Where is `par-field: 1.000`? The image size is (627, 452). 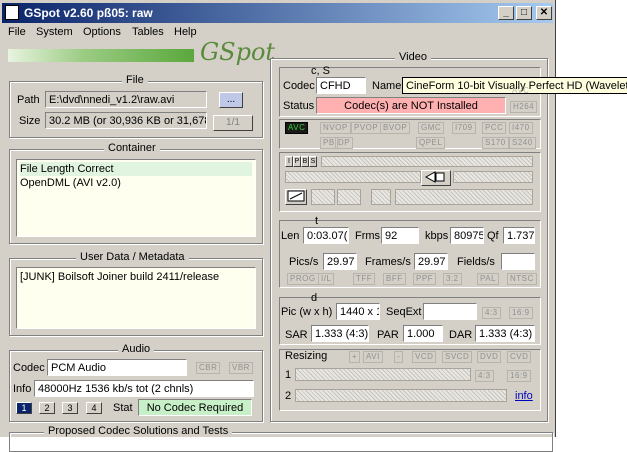 par-field: 1.000 is located at coordinates (423, 333).